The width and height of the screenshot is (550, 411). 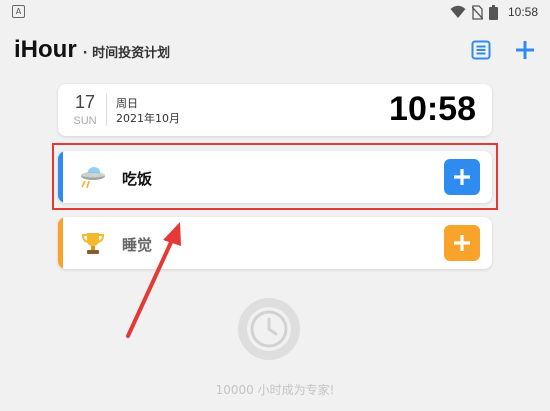 I want to click on notification-app-icon: A, so click(x=18, y=11).